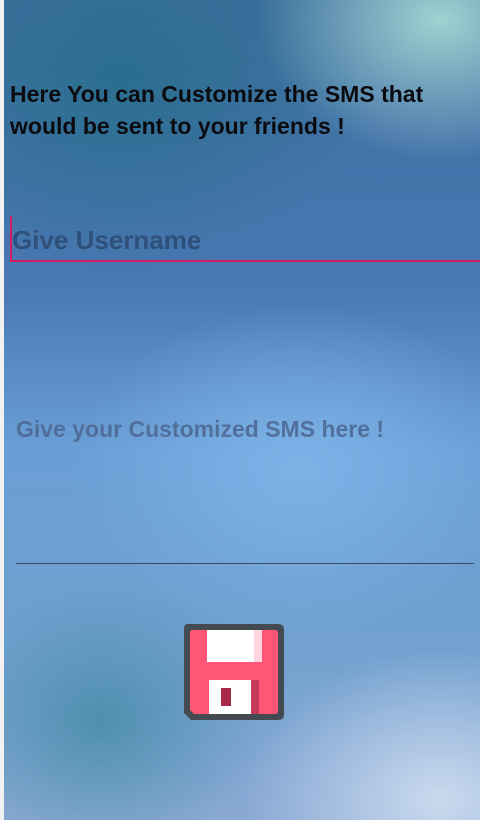  I want to click on save-button, so click(234, 672).